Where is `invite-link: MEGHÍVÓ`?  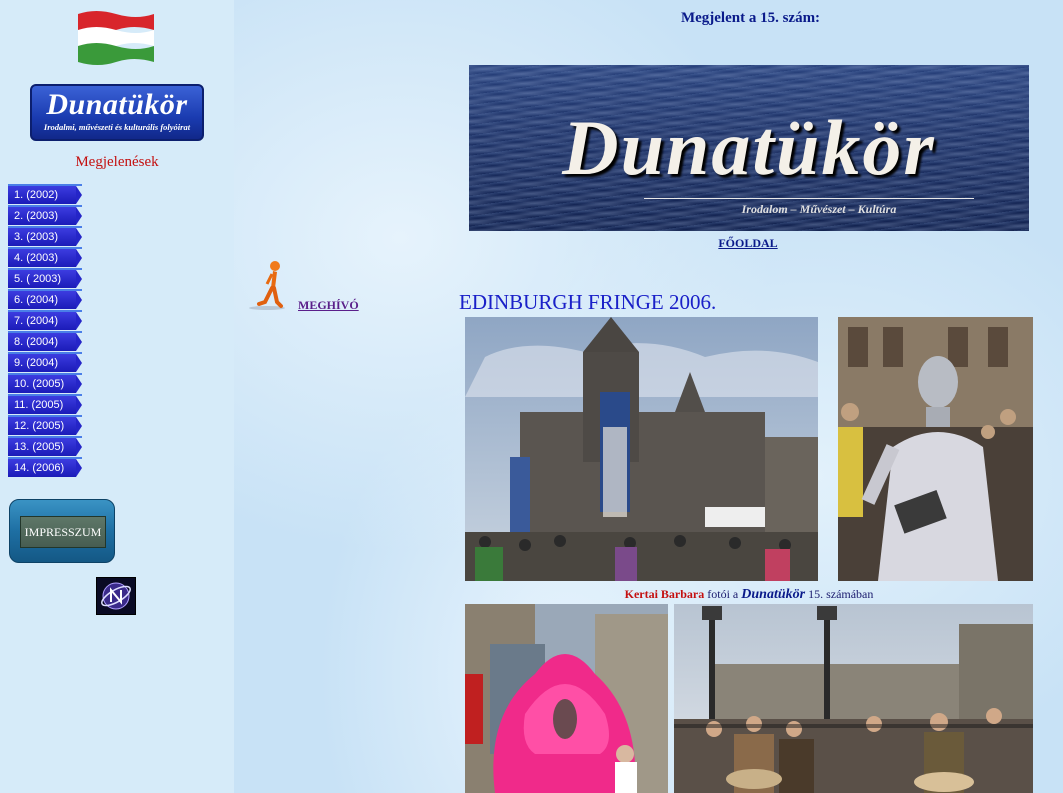
invite-link: MEGHÍVÓ is located at coordinates (328, 305).